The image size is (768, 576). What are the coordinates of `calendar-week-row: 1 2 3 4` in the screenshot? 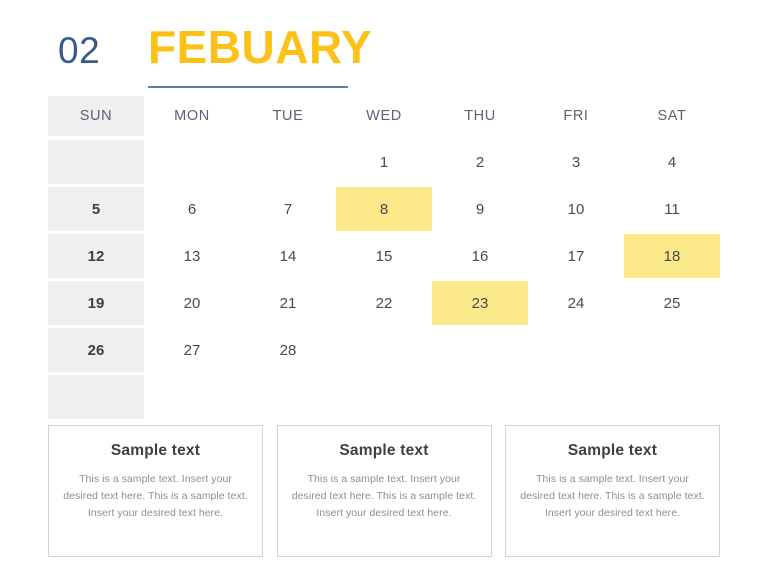 It's located at (384, 162).